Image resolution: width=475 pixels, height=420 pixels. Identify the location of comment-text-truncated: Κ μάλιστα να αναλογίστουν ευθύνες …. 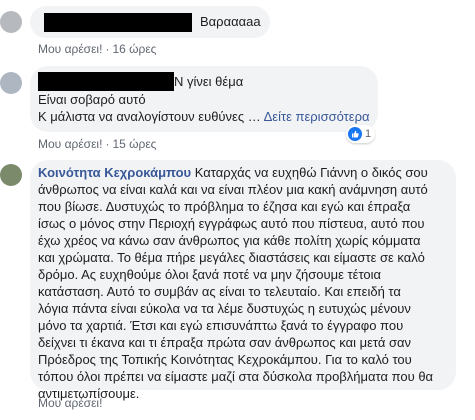
(149, 116).